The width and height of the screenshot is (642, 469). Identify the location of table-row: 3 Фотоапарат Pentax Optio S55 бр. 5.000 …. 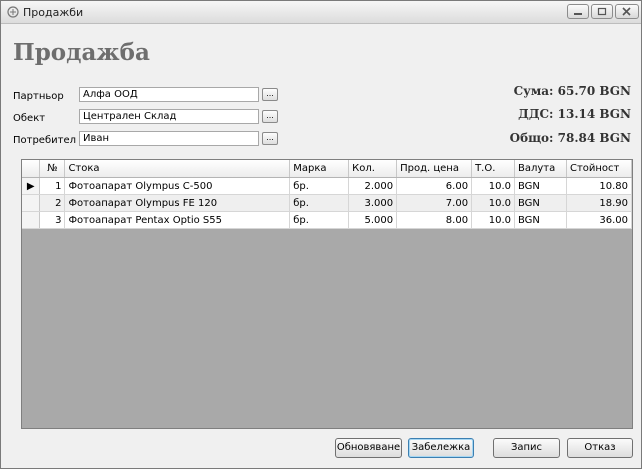
(327, 220).